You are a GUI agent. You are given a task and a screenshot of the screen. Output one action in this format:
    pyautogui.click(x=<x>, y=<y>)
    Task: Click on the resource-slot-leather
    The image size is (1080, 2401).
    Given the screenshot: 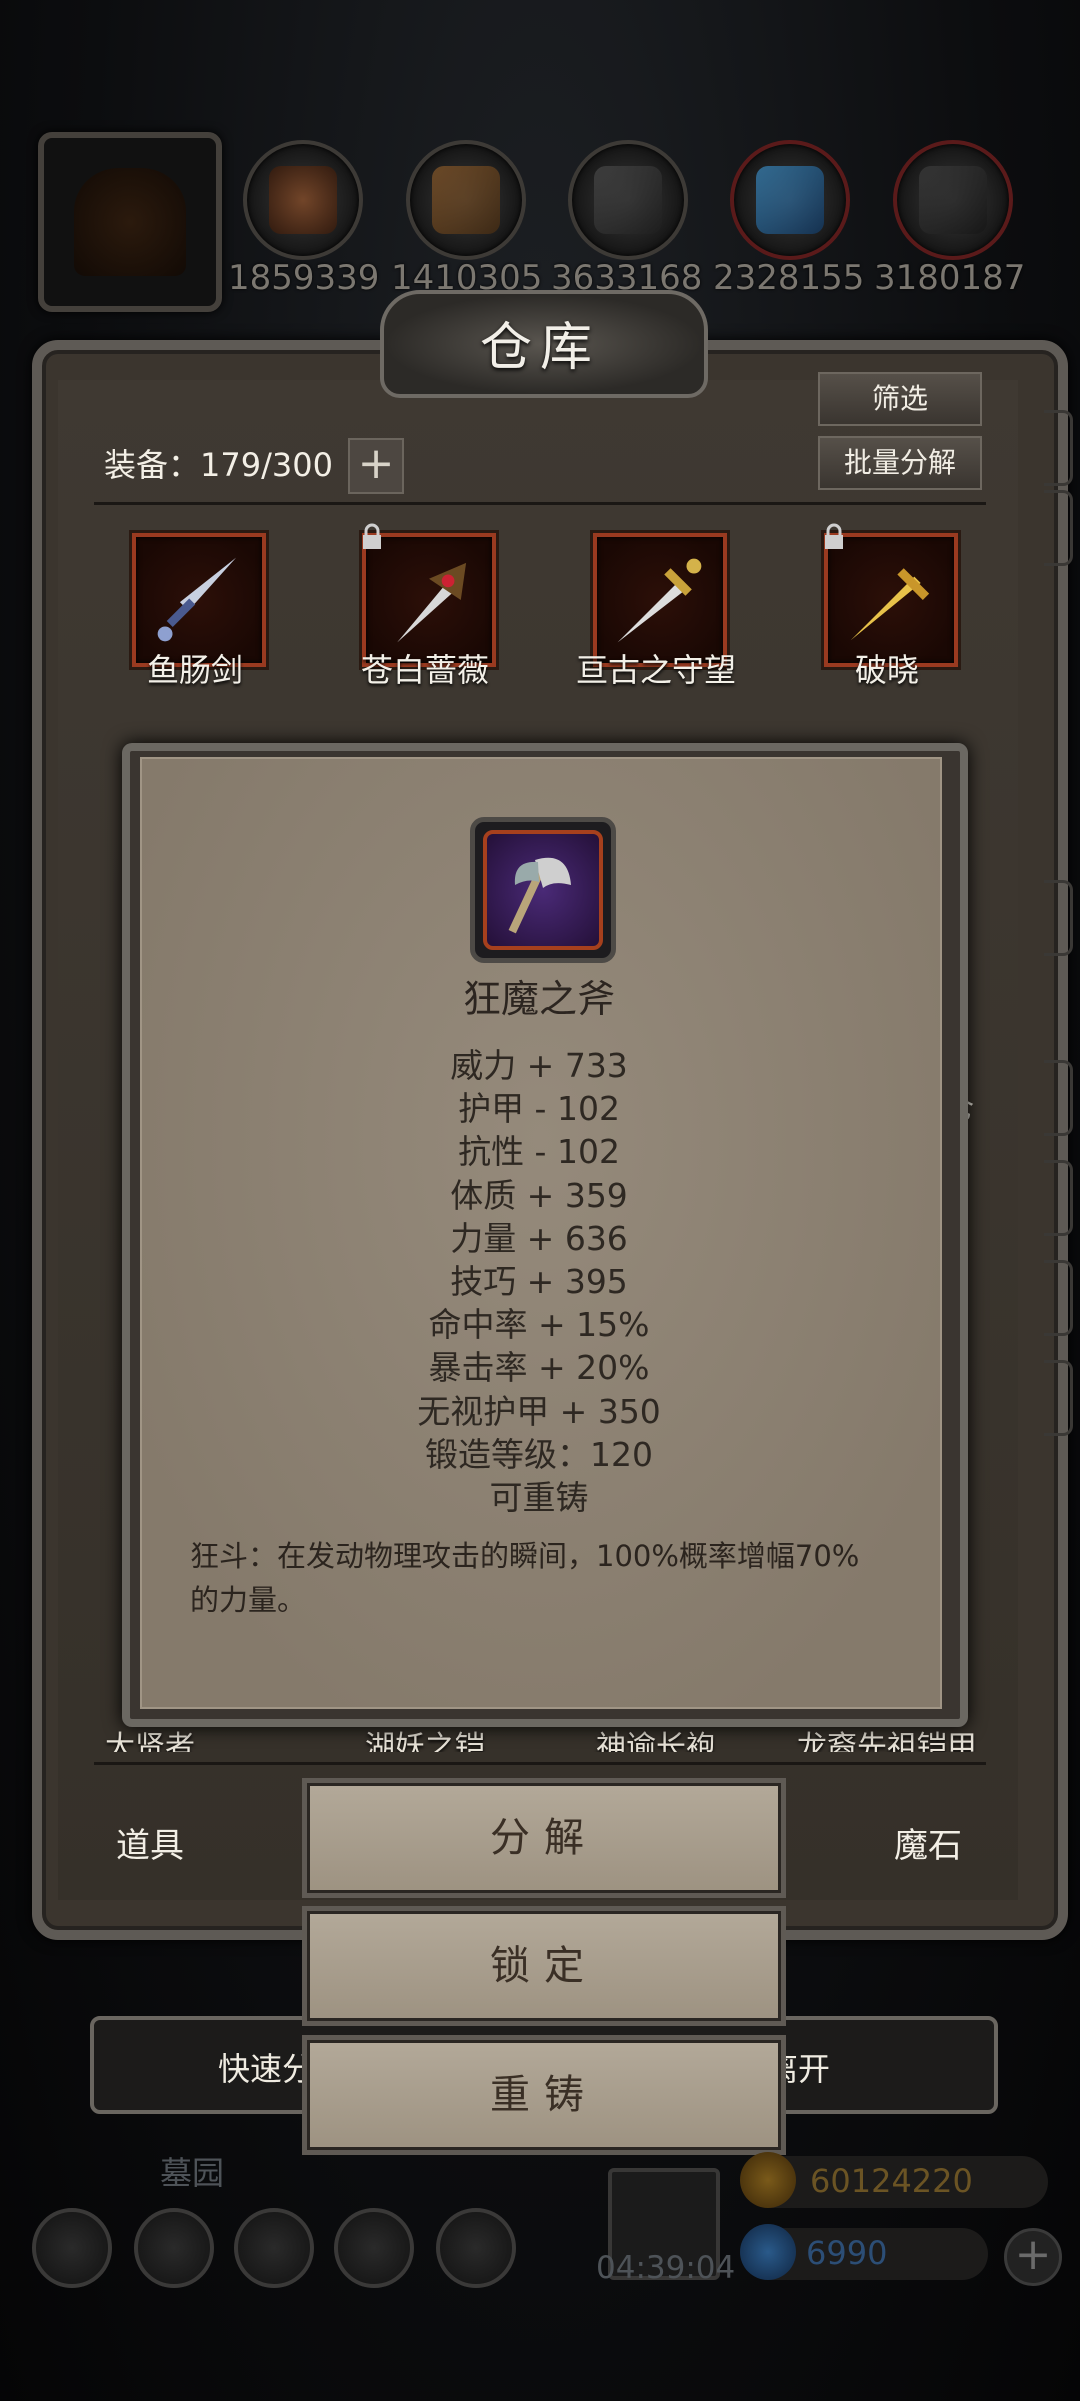 What is the action you would take?
    pyautogui.click(x=303, y=200)
    